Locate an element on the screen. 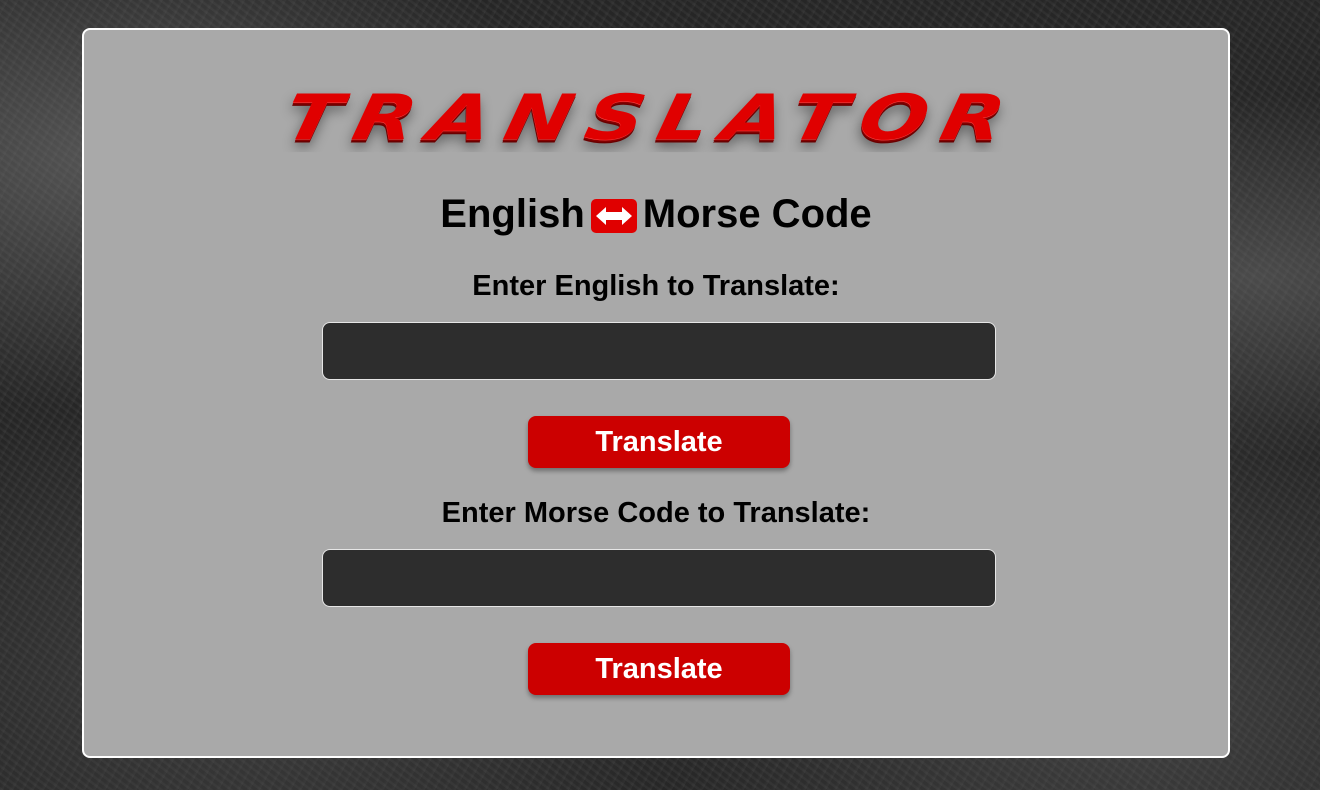 This screenshot has height=790, width=1320. morse-input-label: Enter Morse Code to Translate: is located at coordinates (656, 513).